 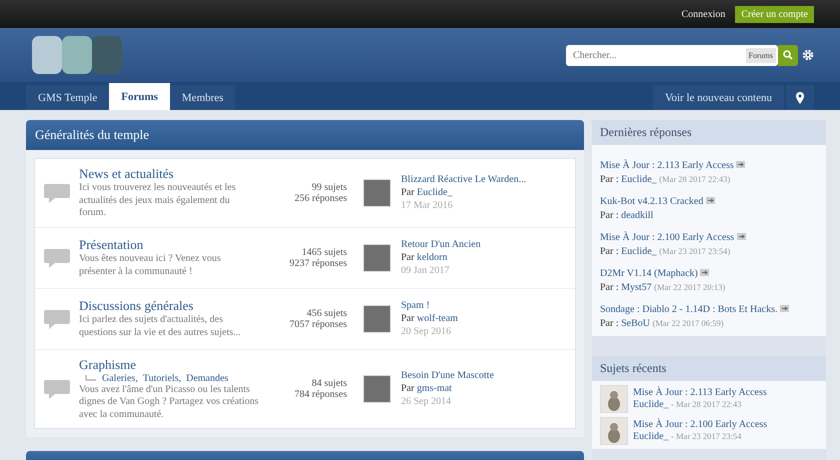 I want to click on author-link: gms-mat, so click(x=434, y=388).